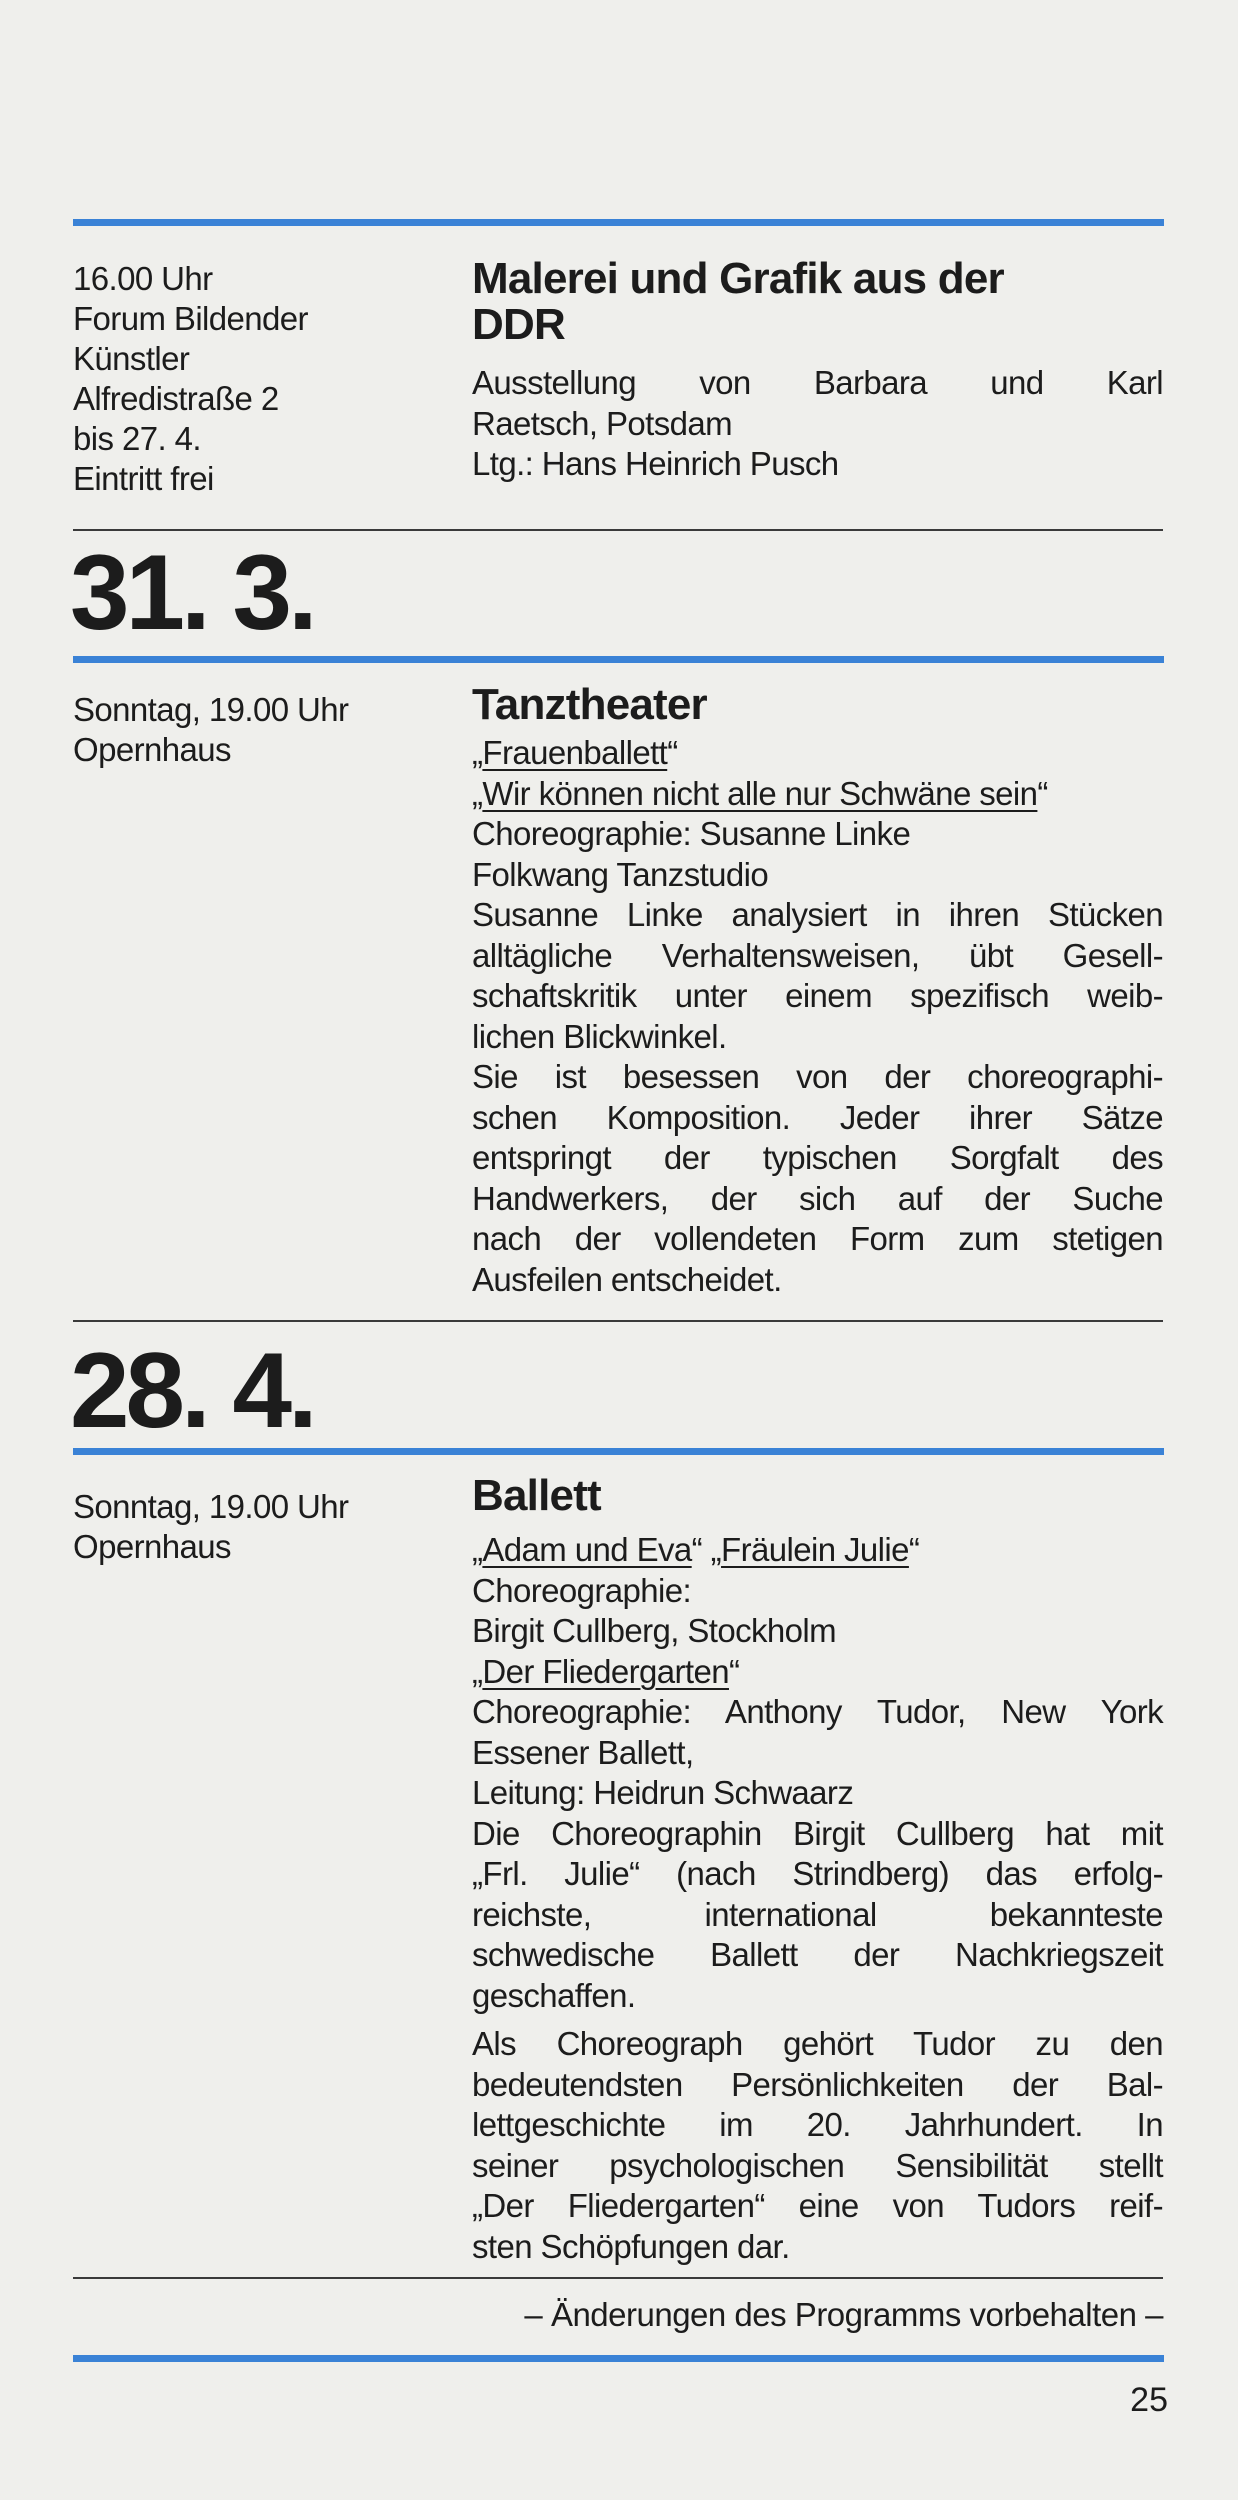 This screenshot has height=2500, width=1238. Describe the element at coordinates (691, 833) in the screenshot. I see `text-line: Choreographie: Susanne Linke` at that location.